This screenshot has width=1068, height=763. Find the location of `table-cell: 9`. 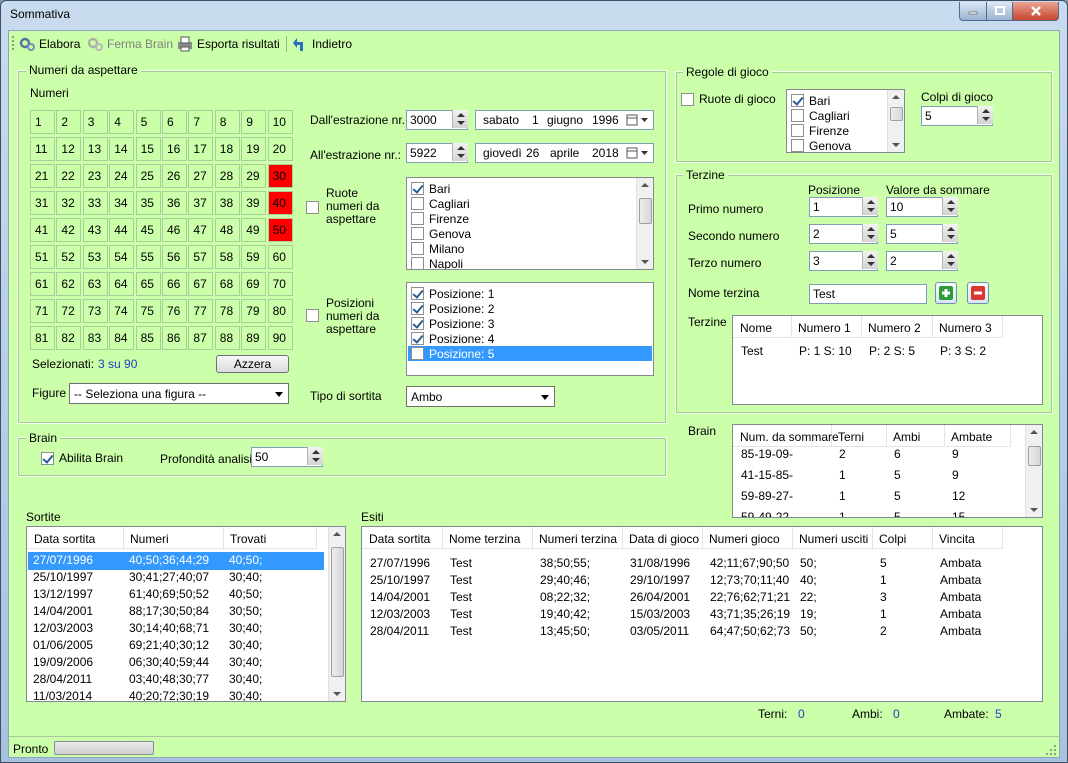

table-cell: 9 is located at coordinates (955, 475).